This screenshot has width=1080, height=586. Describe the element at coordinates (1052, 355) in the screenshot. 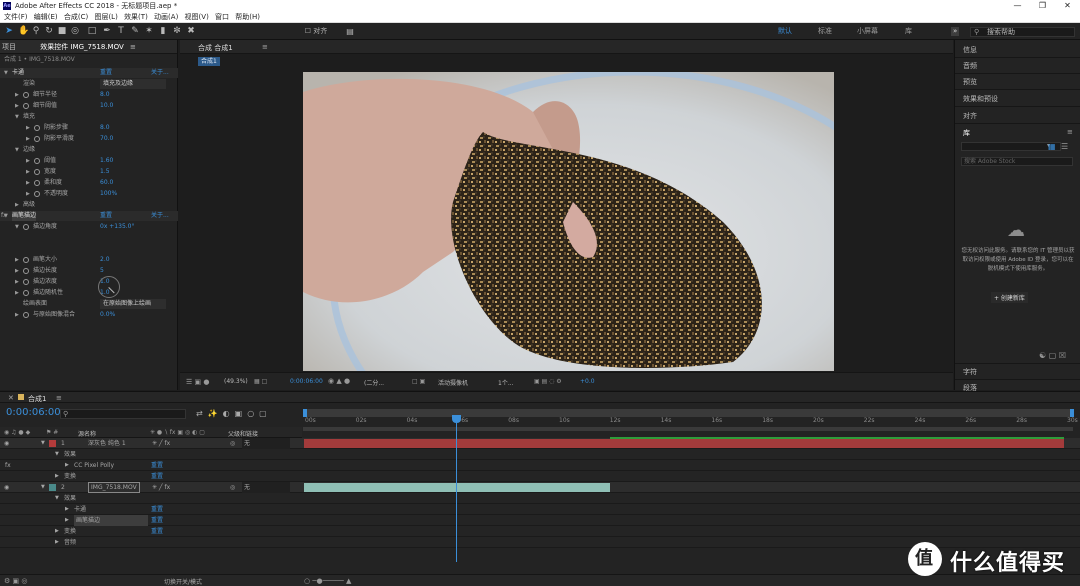

I see `cc-sync-icon: ☯ ▢ ☒` at that location.